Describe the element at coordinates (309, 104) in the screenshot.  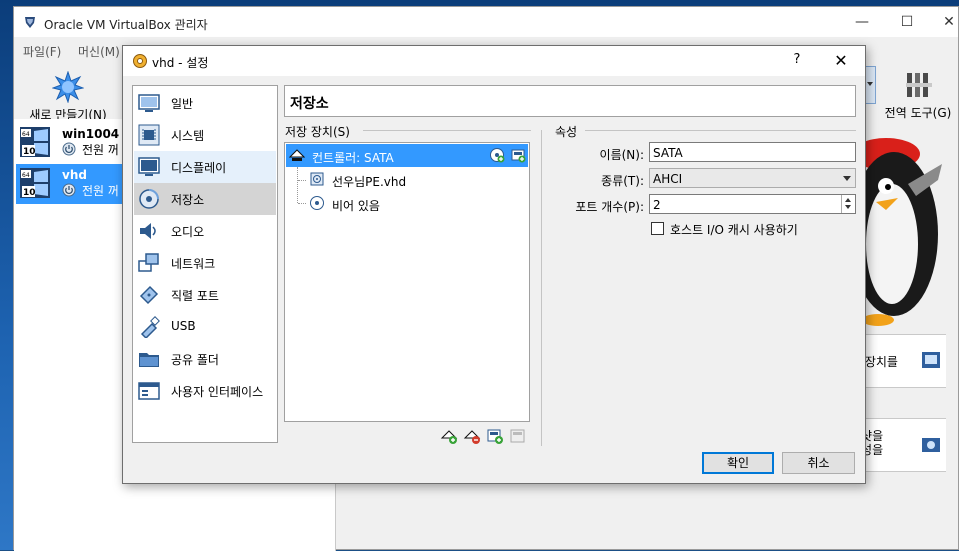
I see `page-title-text: 저장소` at that location.